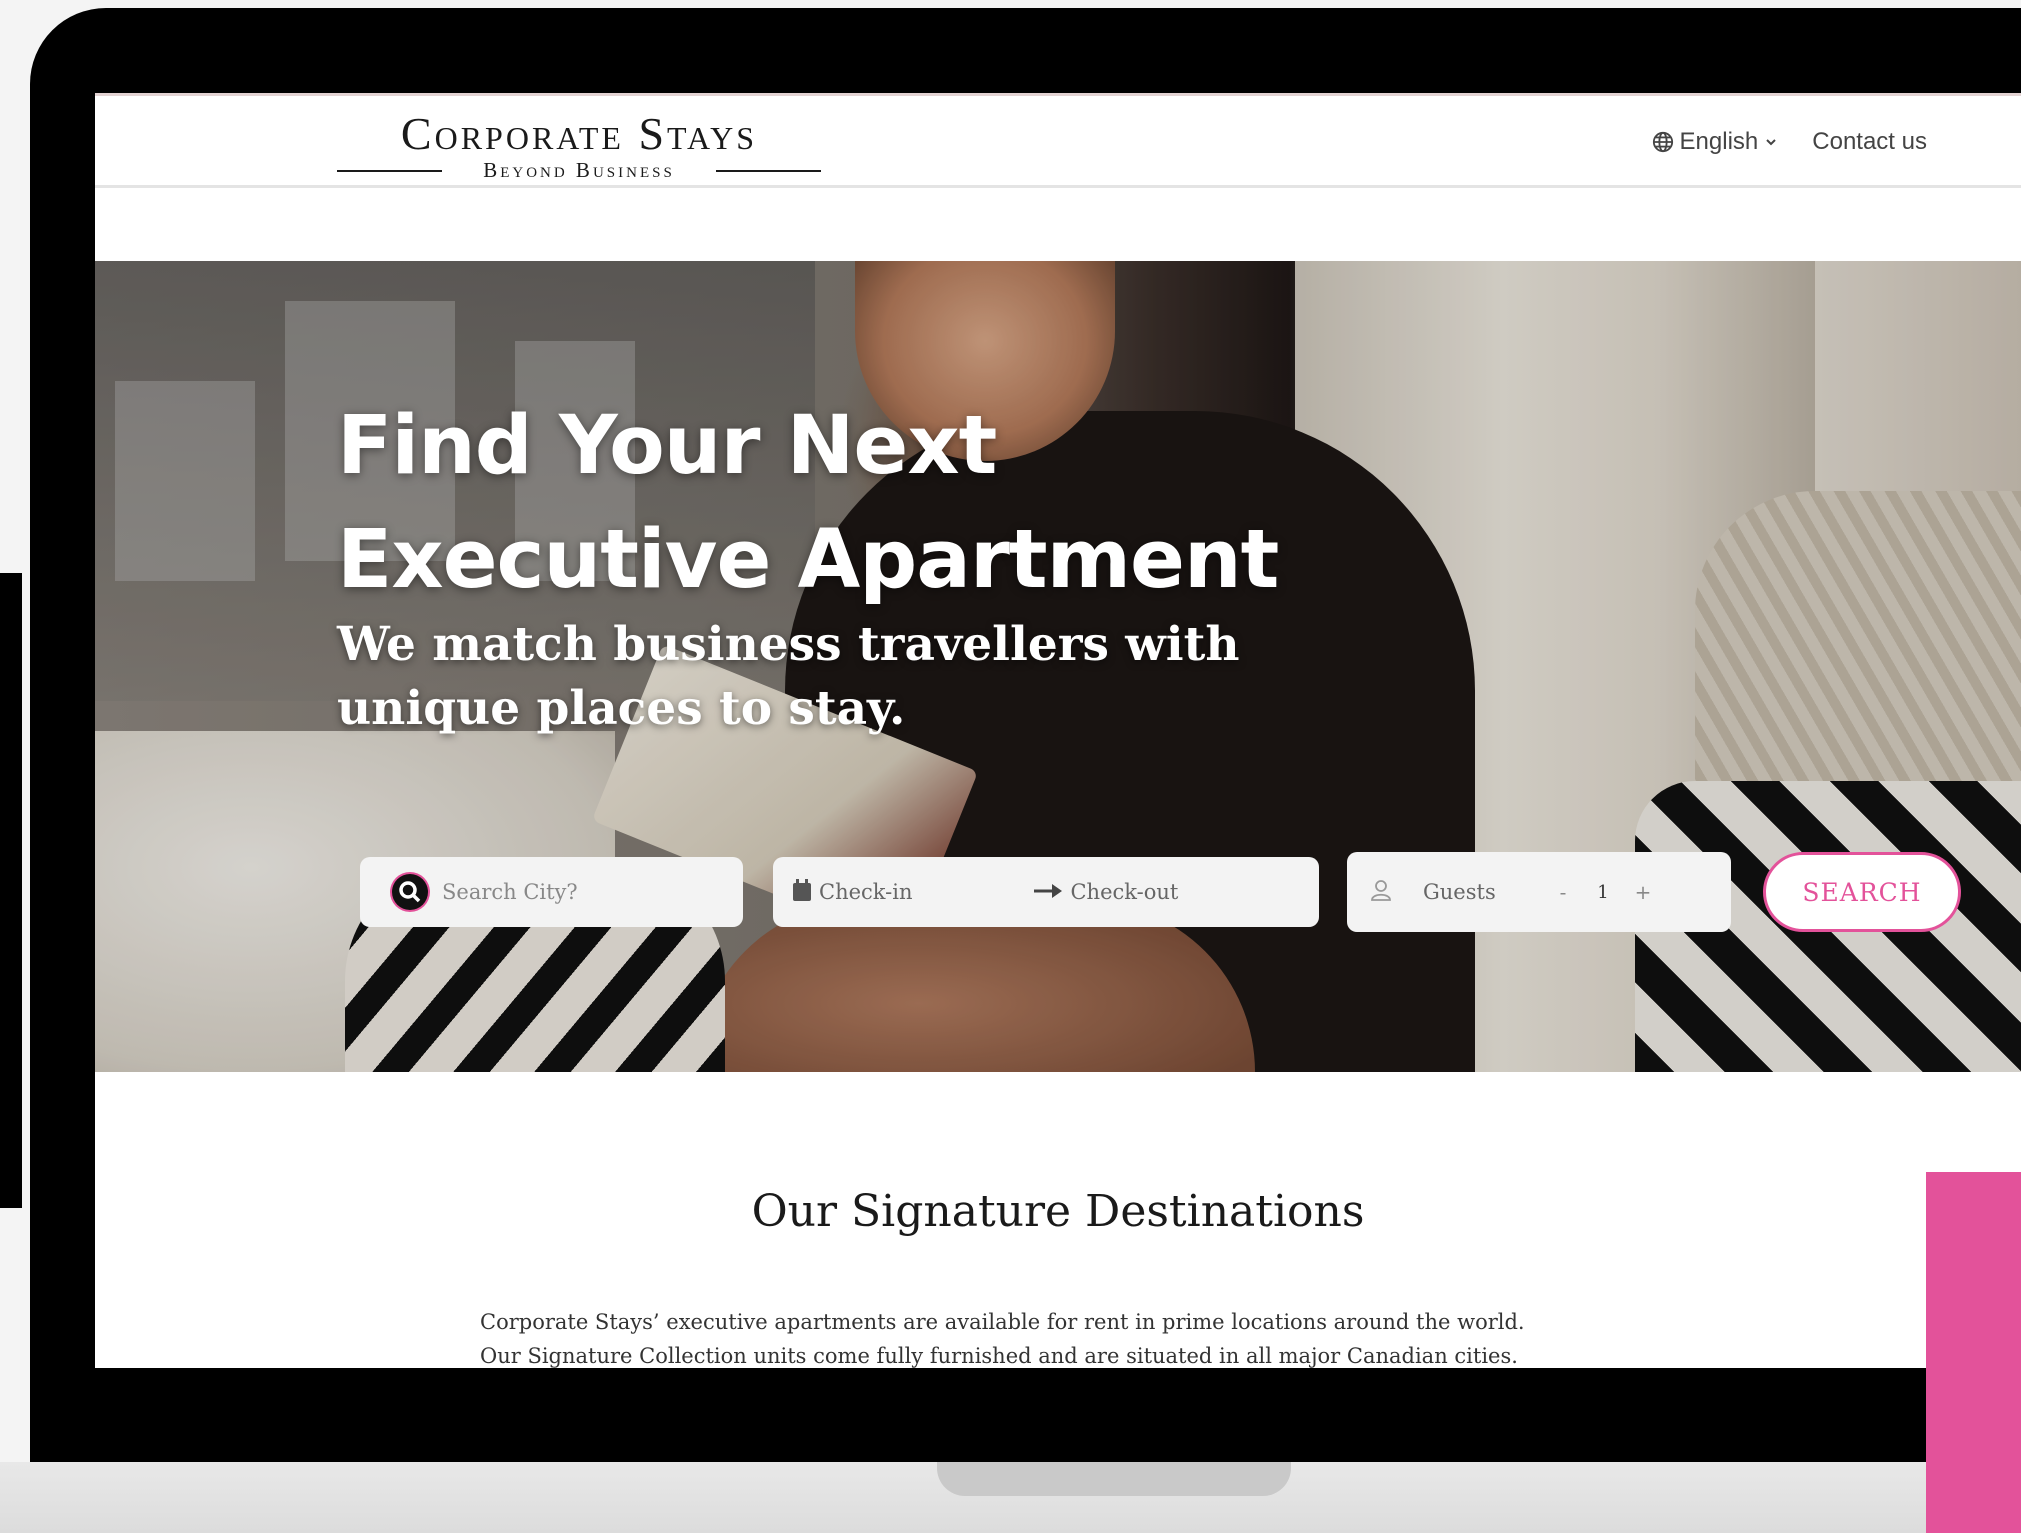 The width and height of the screenshot is (2021, 1533). Describe the element at coordinates (579, 133) in the screenshot. I see `logo-main-text: Corporate Stays` at that location.